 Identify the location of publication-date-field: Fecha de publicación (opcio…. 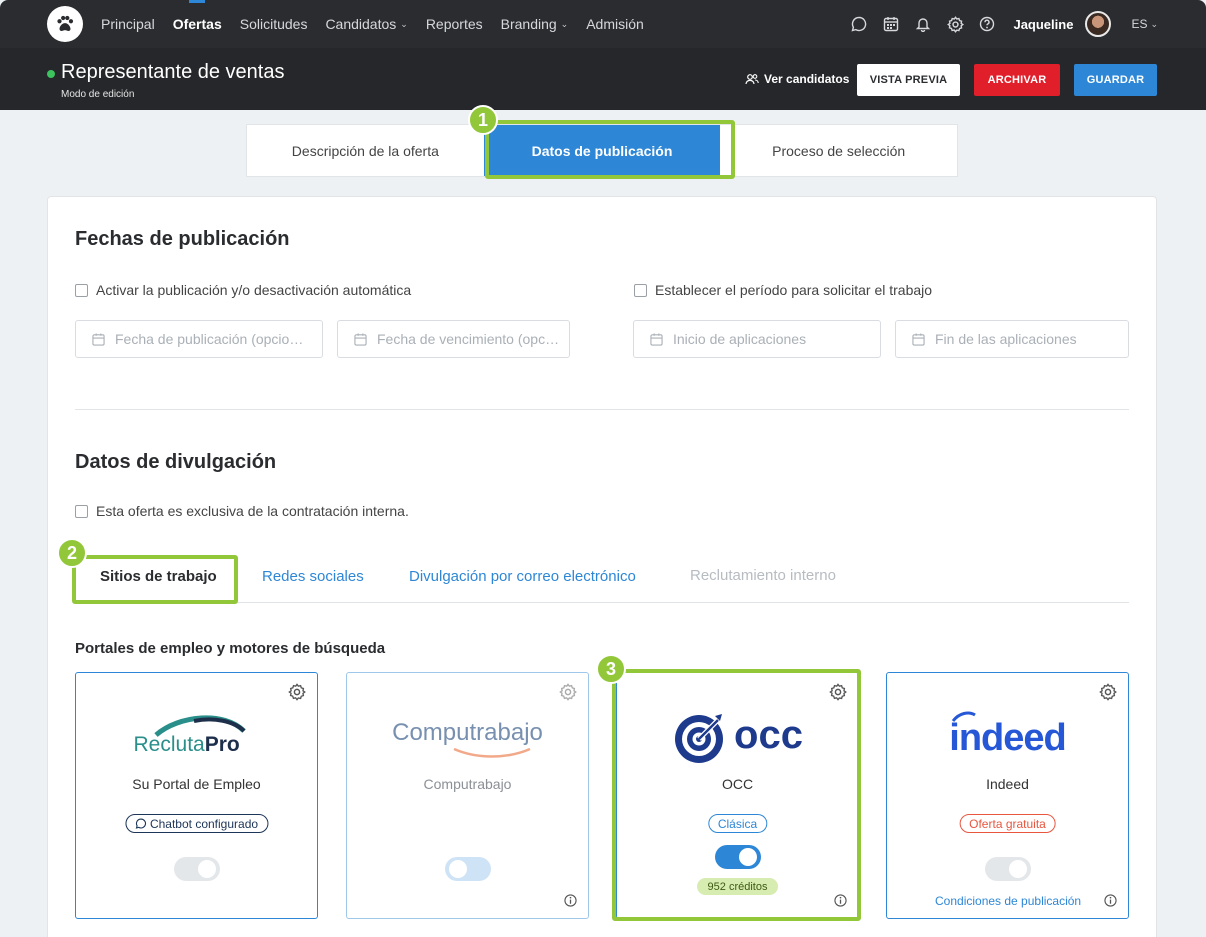
(199, 339).